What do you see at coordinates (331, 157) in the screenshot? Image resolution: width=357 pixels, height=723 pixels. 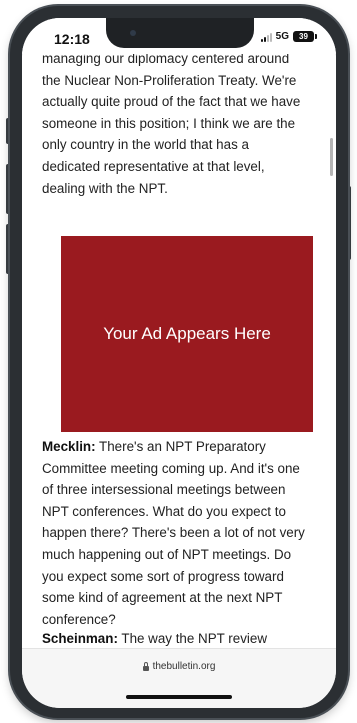 I see `scroll-indicator` at bounding box center [331, 157].